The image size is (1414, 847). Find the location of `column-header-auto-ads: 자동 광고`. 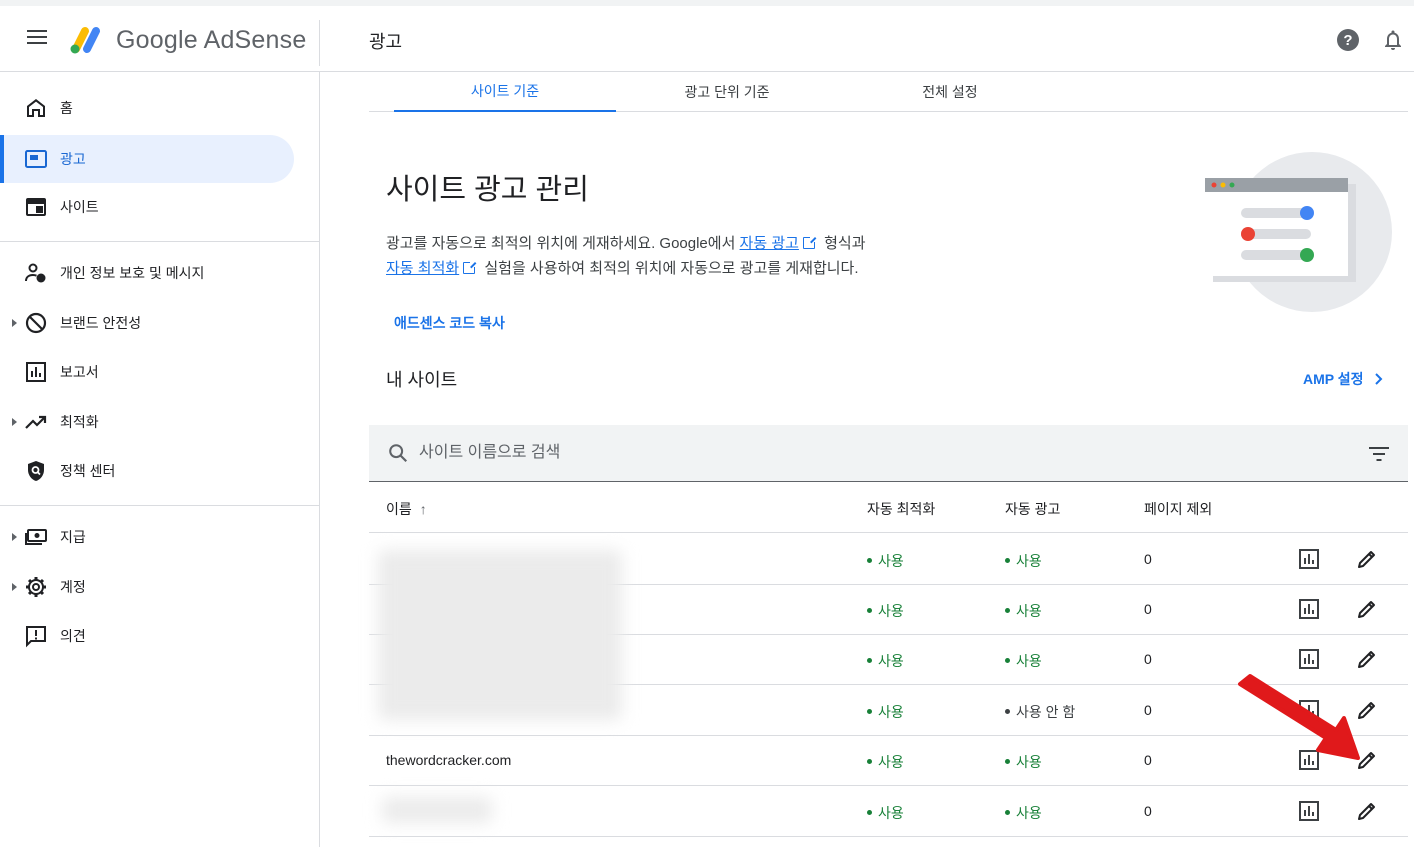

column-header-auto-ads: 자동 광고 is located at coordinates (1032, 509).